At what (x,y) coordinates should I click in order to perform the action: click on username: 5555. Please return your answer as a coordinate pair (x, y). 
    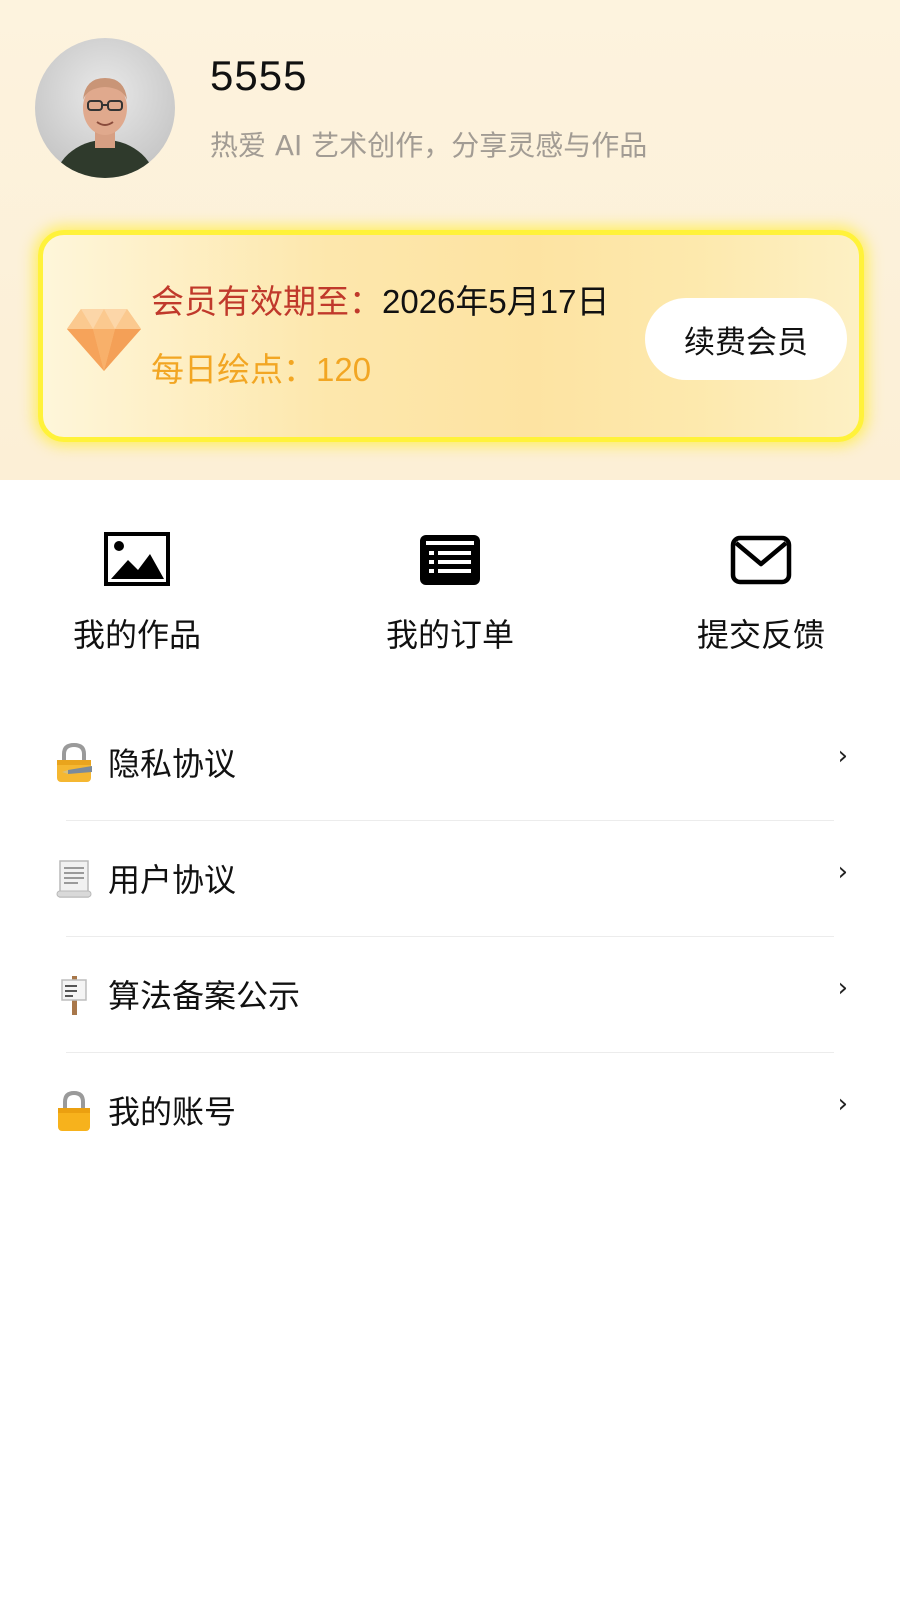
    Looking at the image, I should click on (259, 75).